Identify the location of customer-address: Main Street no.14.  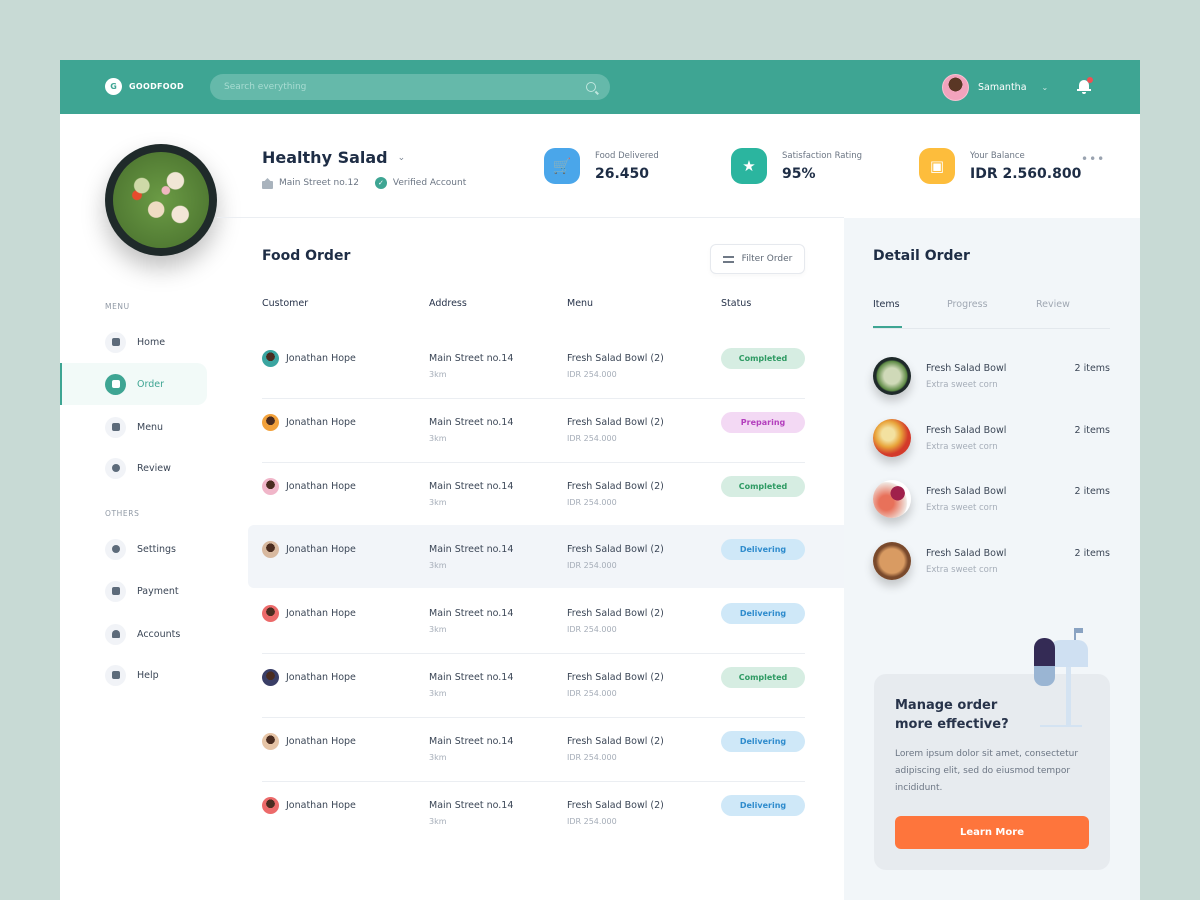
(471, 550).